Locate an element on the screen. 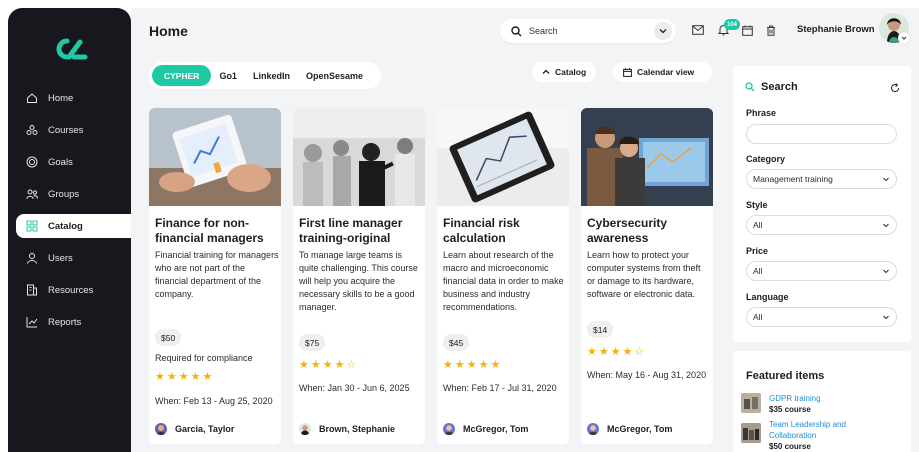 The height and width of the screenshot is (452, 919). category-label: Category is located at coordinates (766, 159).